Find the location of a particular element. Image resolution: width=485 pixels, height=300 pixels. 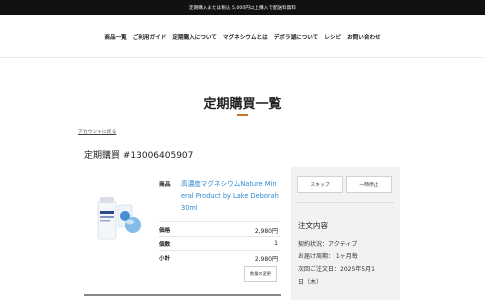

title-underline is located at coordinates (242, 115).